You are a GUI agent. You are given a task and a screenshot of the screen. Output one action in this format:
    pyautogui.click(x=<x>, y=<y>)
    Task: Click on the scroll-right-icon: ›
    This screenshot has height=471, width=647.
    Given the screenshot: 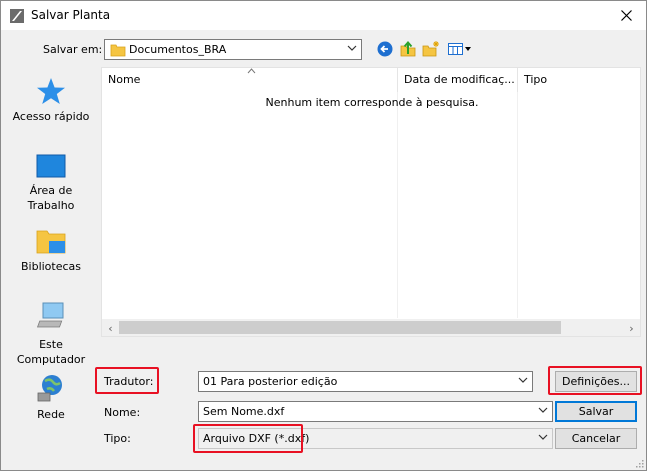 What is the action you would take?
    pyautogui.click(x=631, y=328)
    